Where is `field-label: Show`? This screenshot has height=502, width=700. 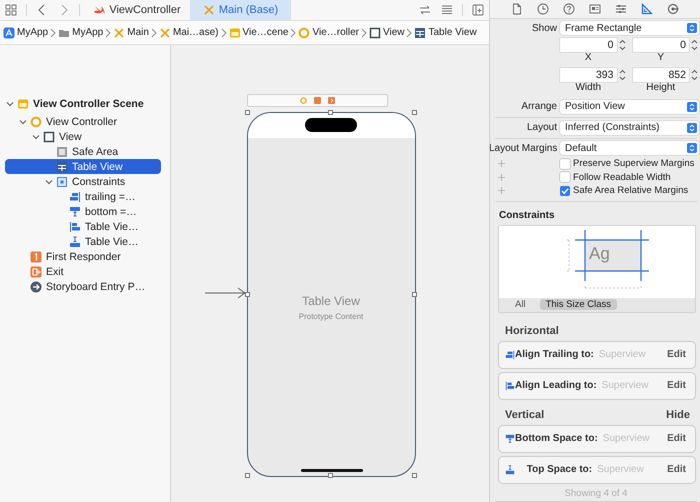
field-label: Show is located at coordinates (543, 28).